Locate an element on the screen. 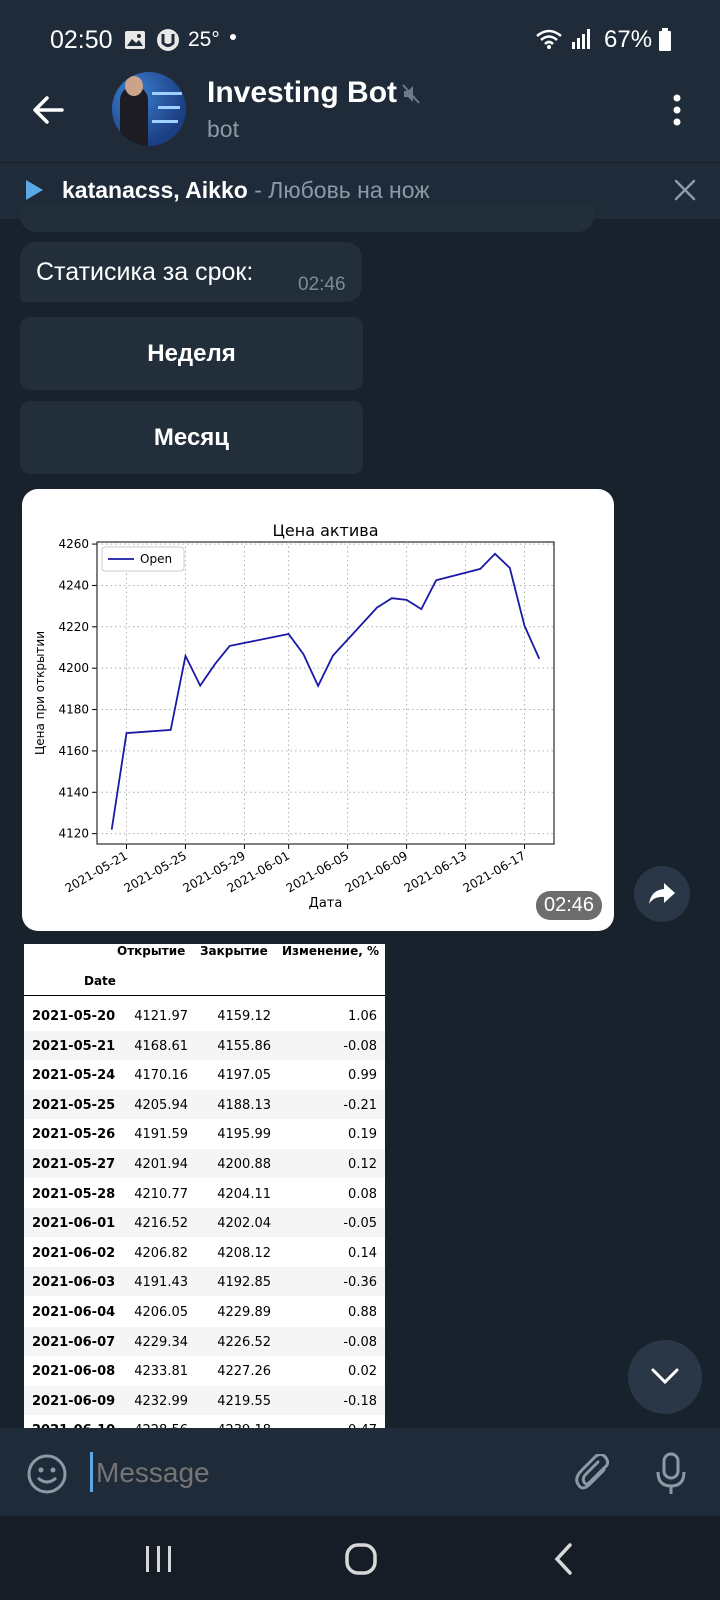 The width and height of the screenshot is (720, 1600). forward-button is located at coordinates (662, 894).